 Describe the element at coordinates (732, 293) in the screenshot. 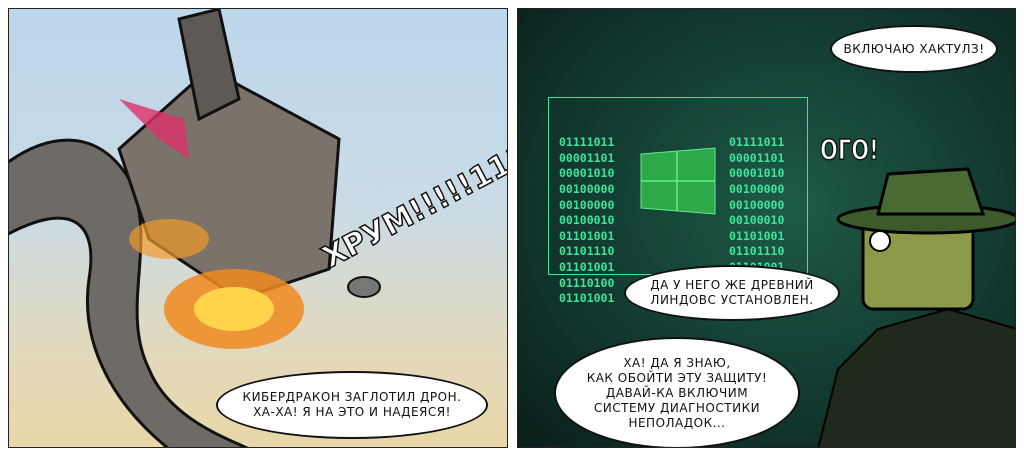

I see `speech-bubble-old-windows: ДА У НЕГО ЖЕ ДРЕВНИЙ ЛИНДОВС УСТАНОВЛЕН.` at that location.